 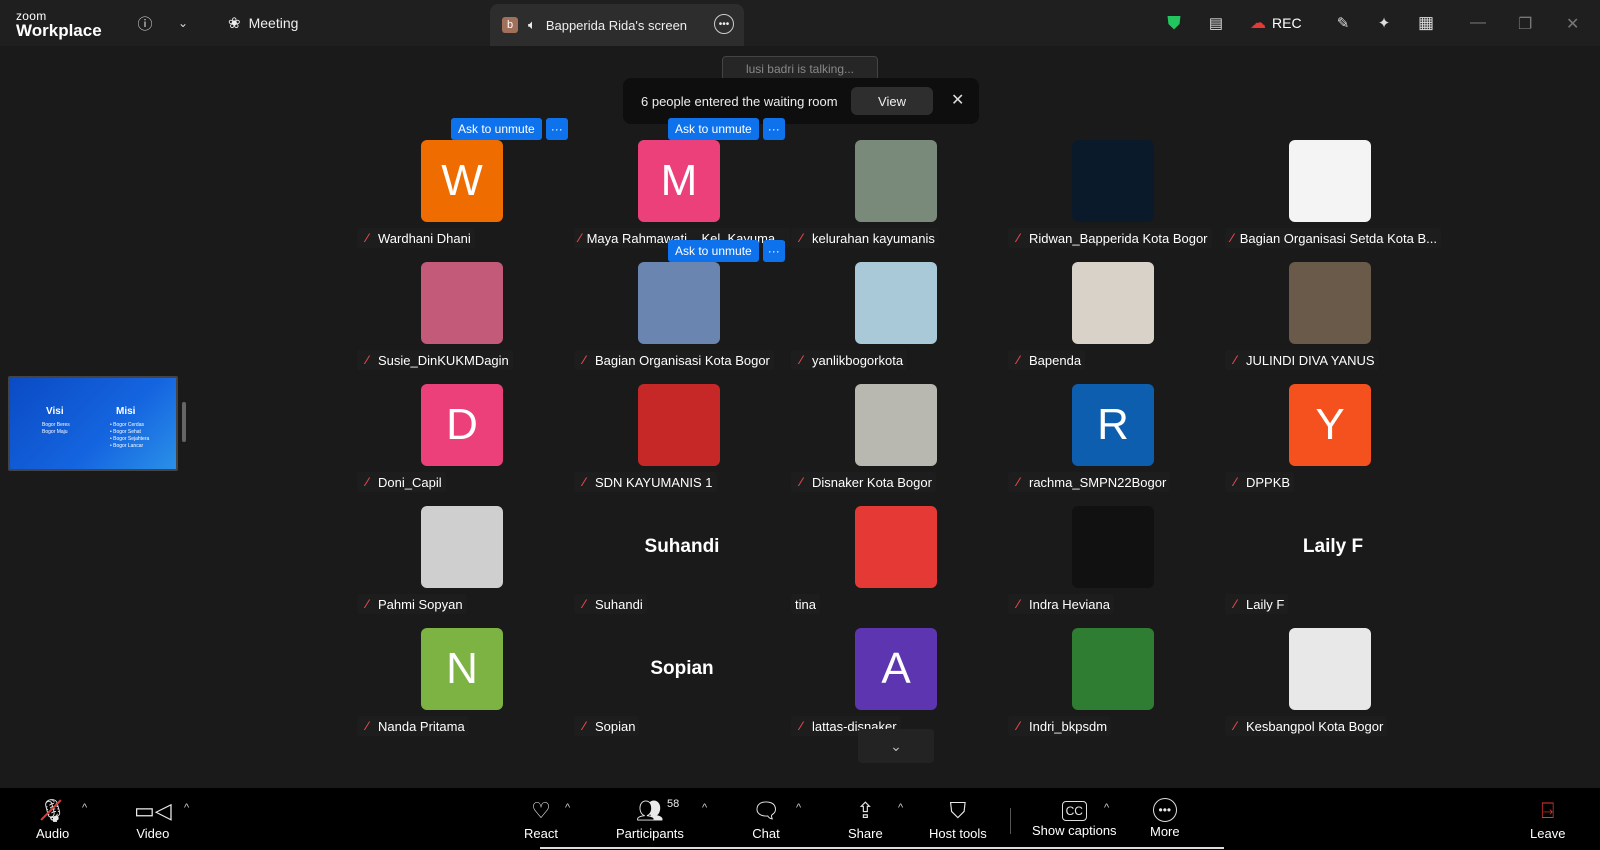 I want to click on leave-label: Leave, so click(x=1548, y=833).